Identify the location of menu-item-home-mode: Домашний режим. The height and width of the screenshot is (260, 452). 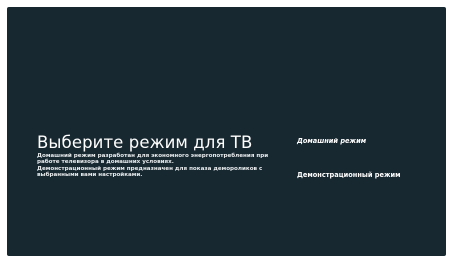
(331, 141).